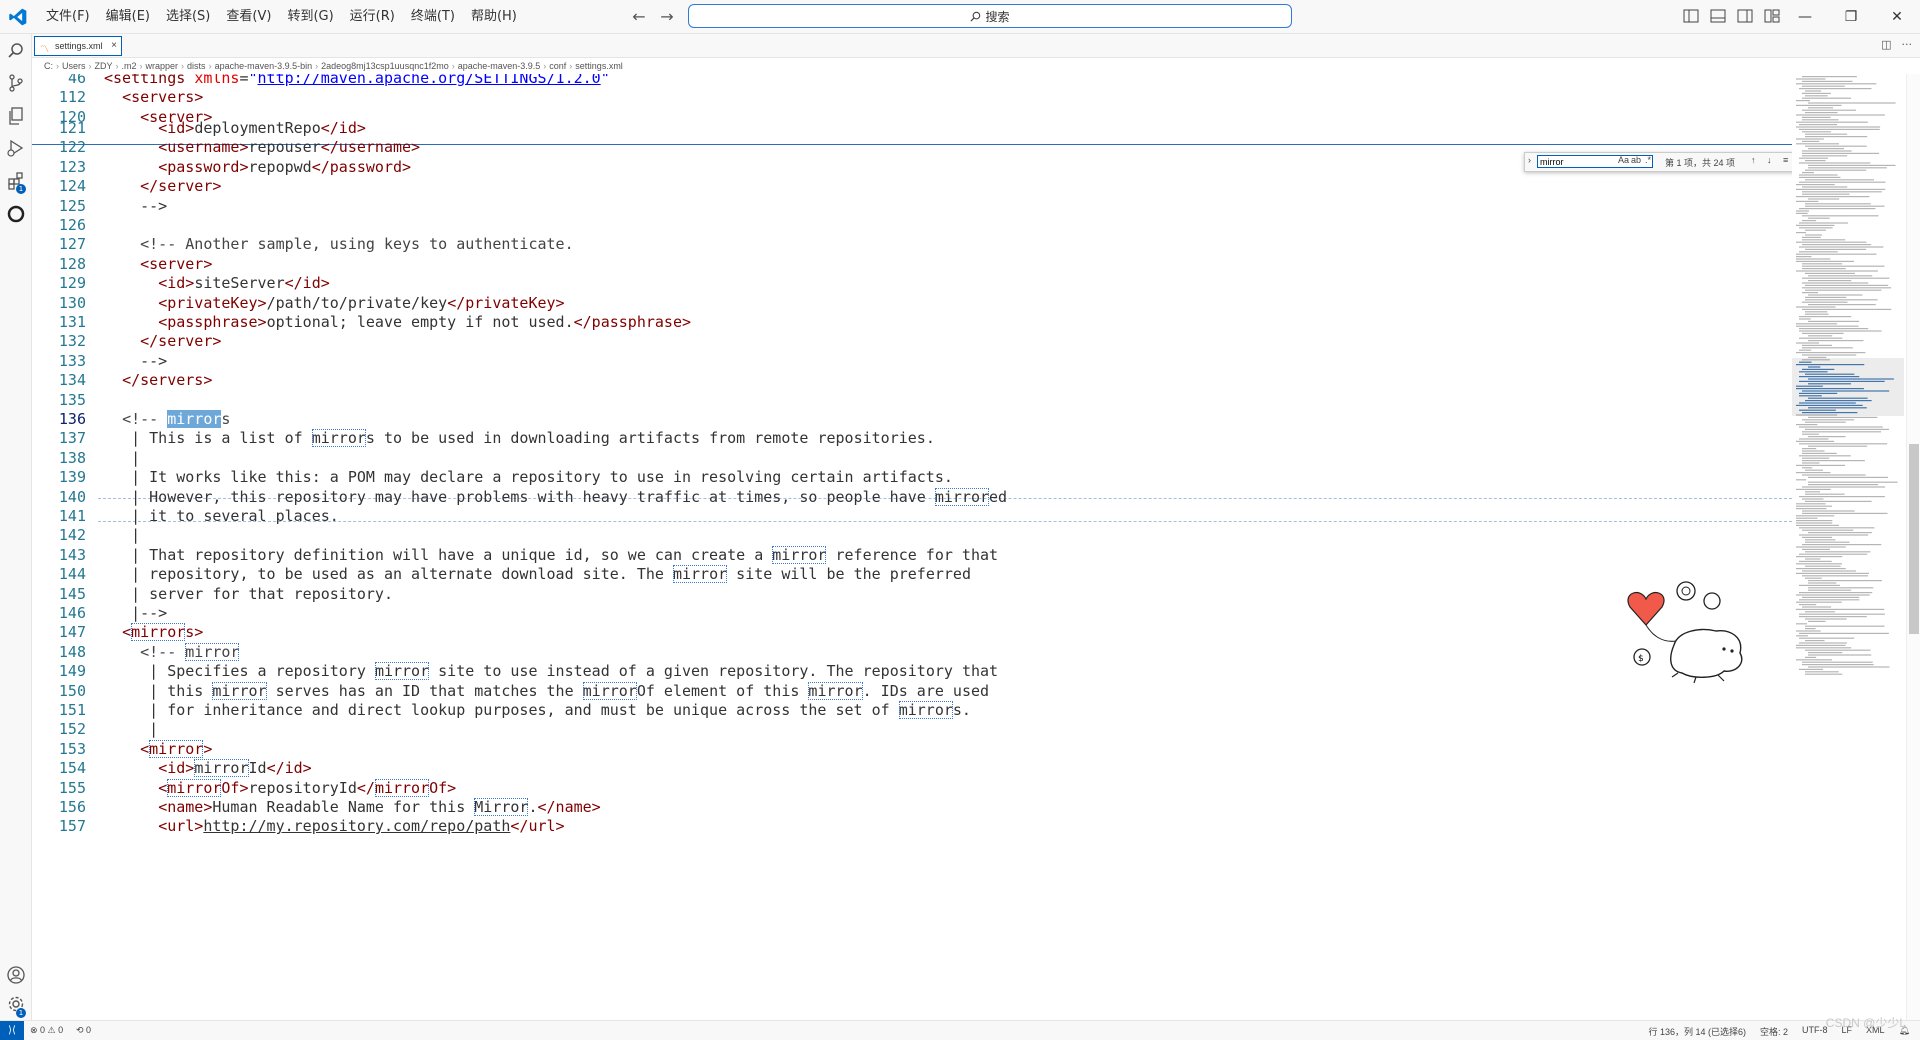 The height and width of the screenshot is (1040, 1920). I want to click on toggle-secondary-sidebar-icon, so click(1745, 16).